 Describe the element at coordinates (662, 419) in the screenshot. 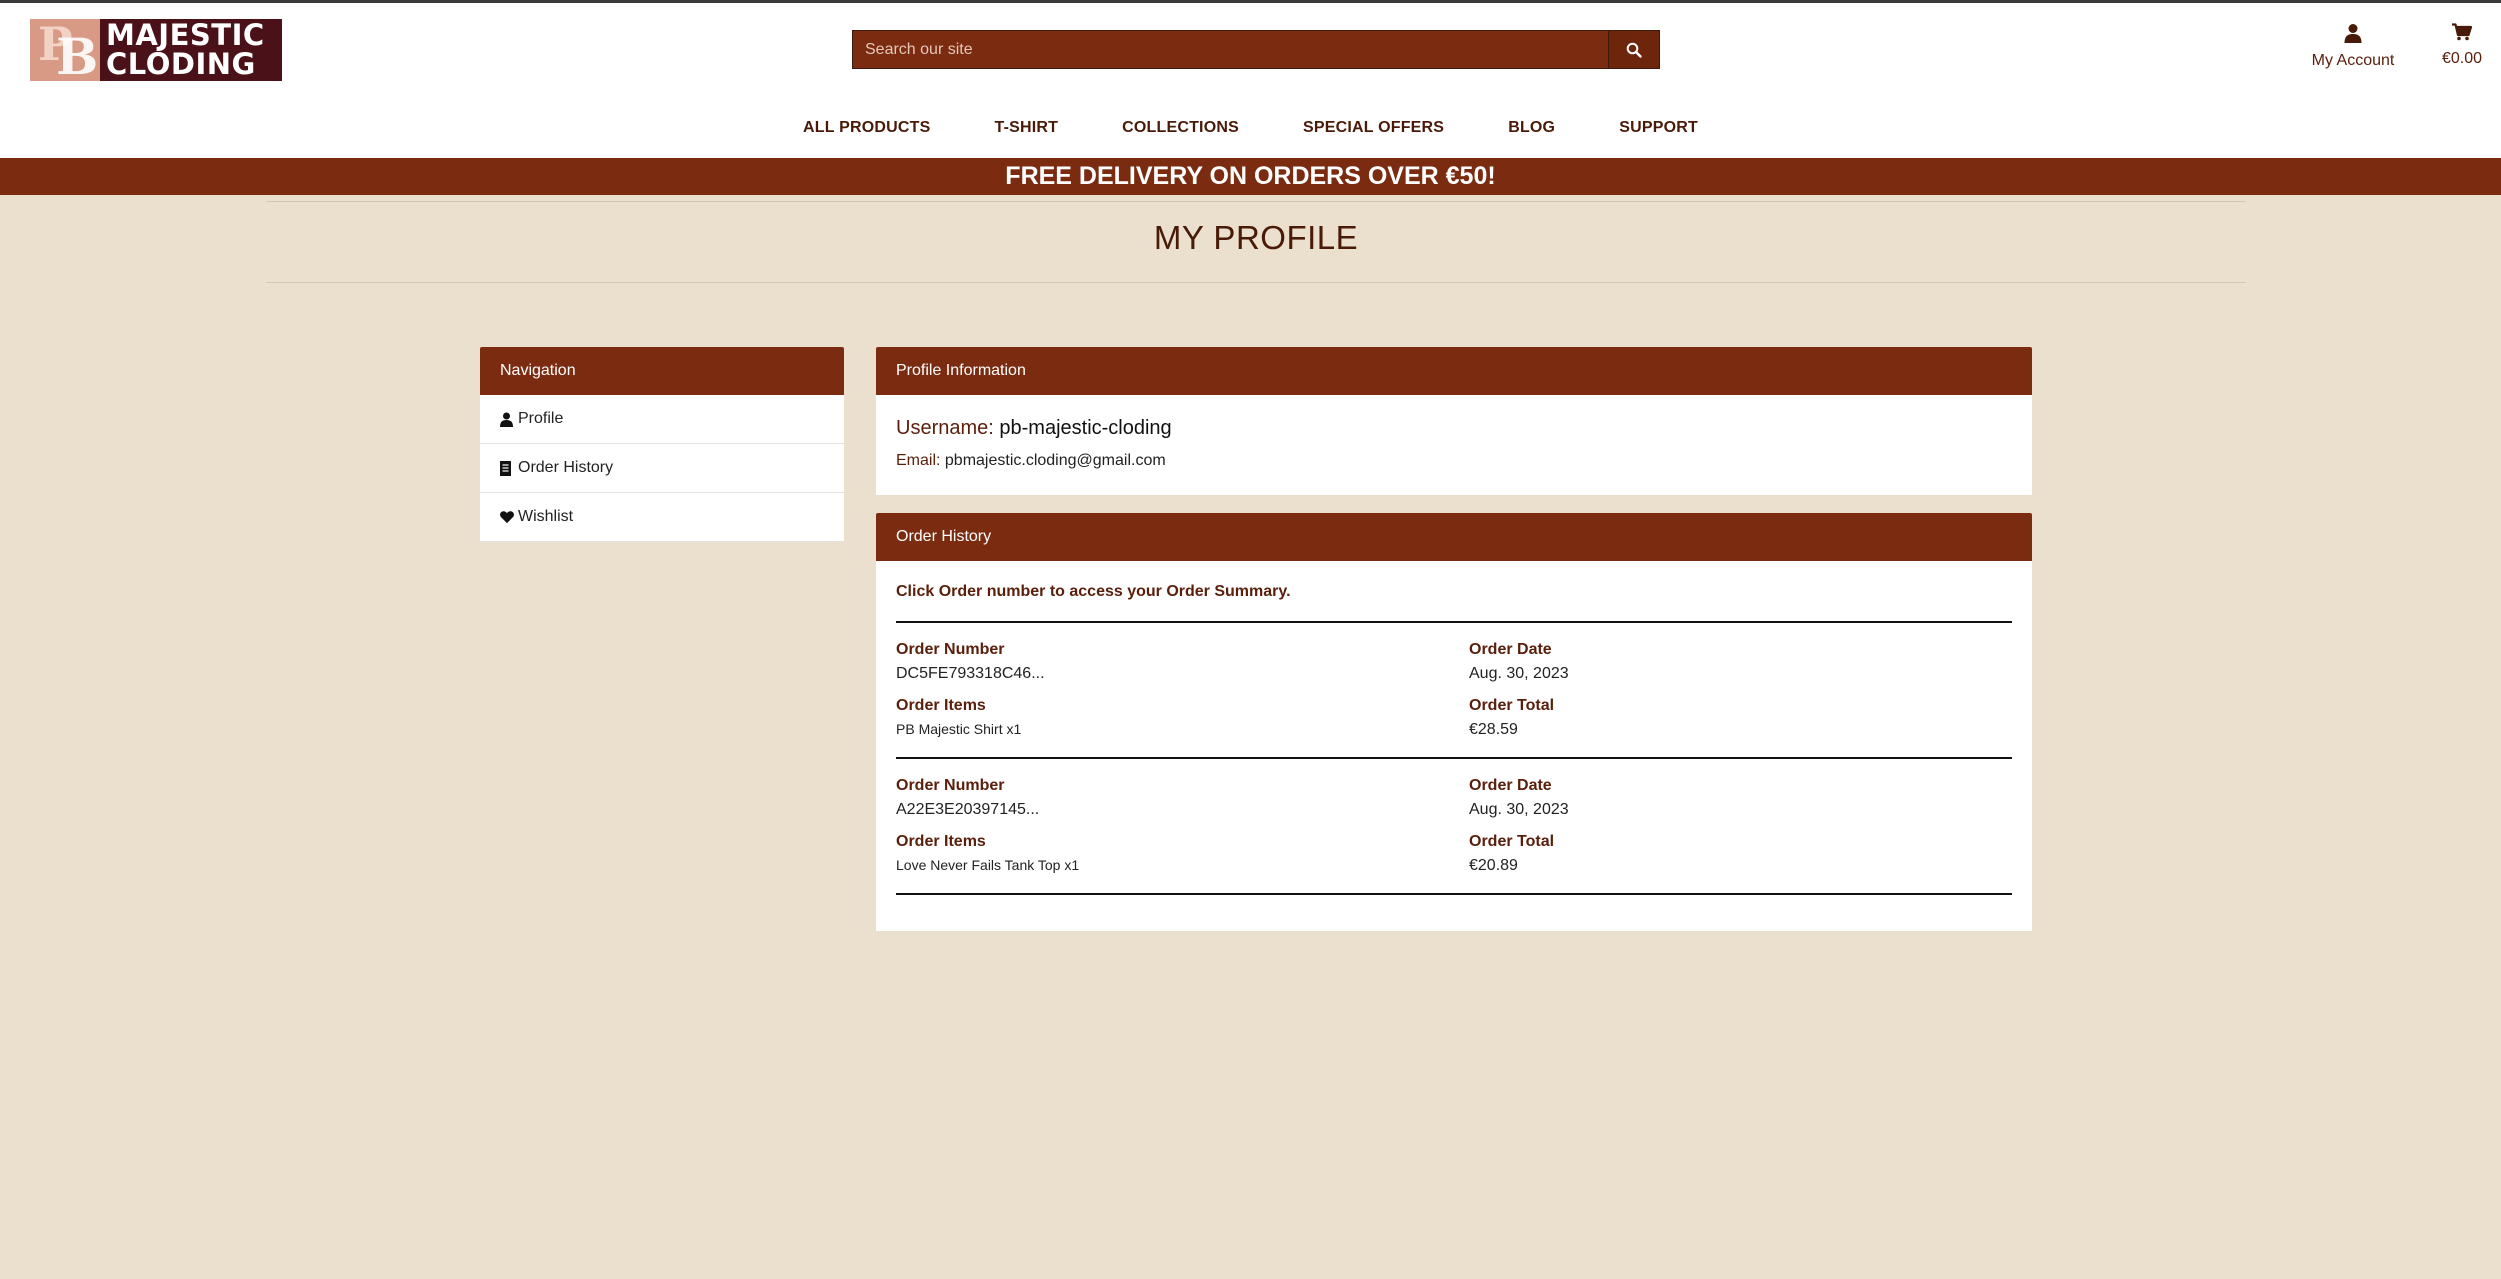

I see `sidebar-item-profile: Profile` at that location.